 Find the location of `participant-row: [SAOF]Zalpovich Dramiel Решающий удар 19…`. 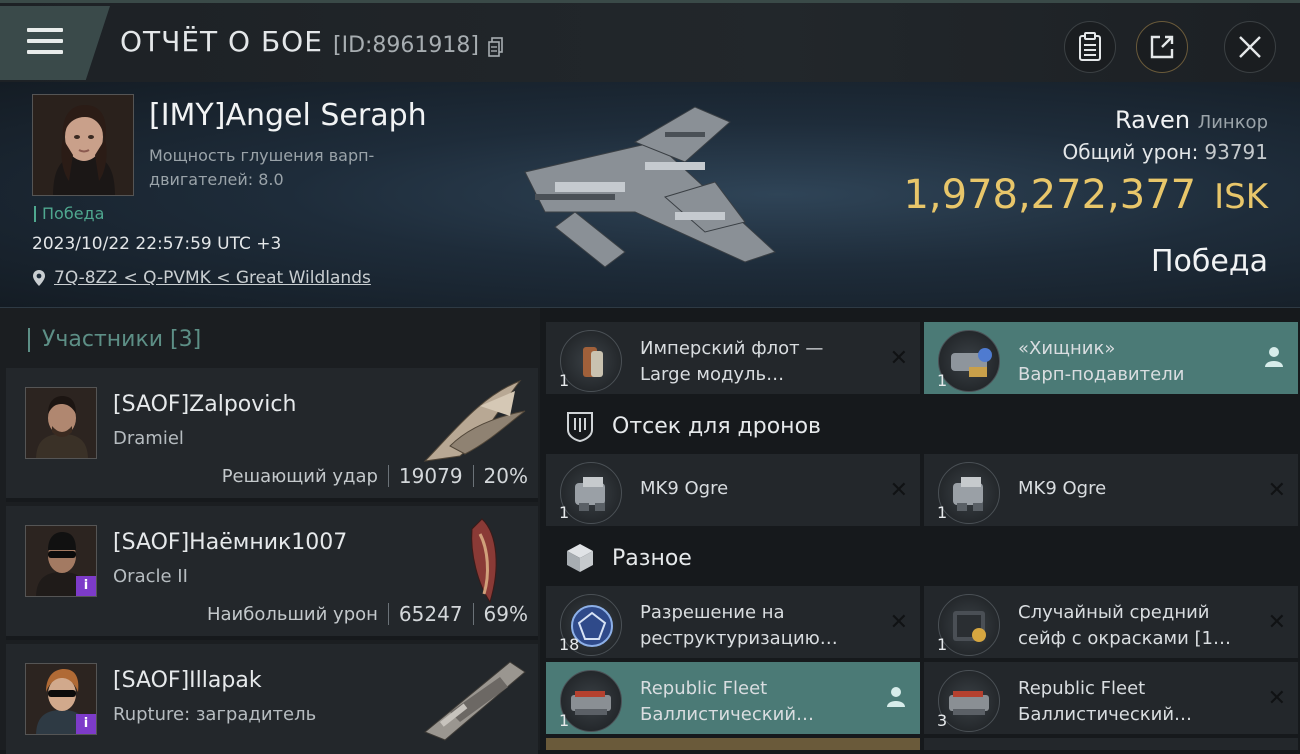

participant-row: [SAOF]Zalpovich Dramiel Решающий удар 19… is located at coordinates (272, 435).